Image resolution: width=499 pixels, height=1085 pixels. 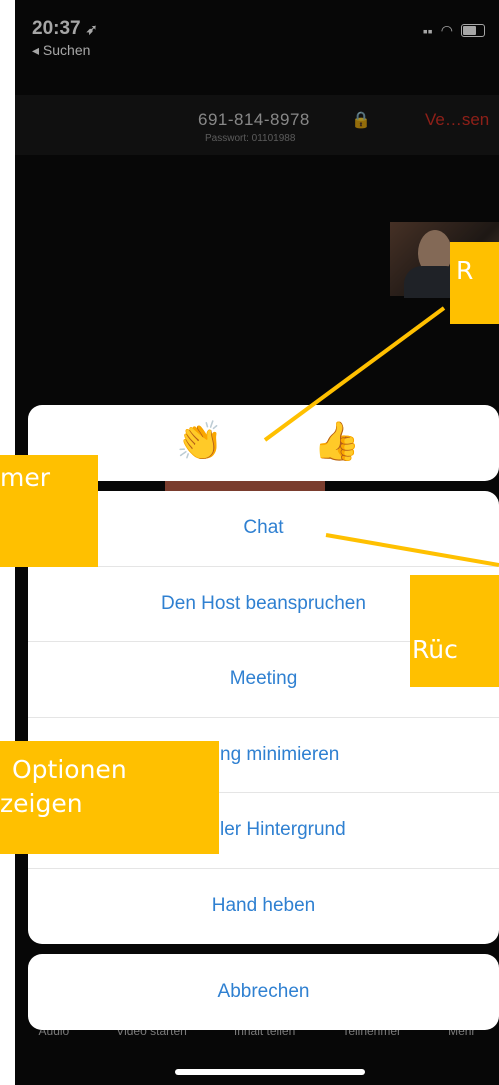 I want to click on callout-top-right: R, so click(x=474, y=283).